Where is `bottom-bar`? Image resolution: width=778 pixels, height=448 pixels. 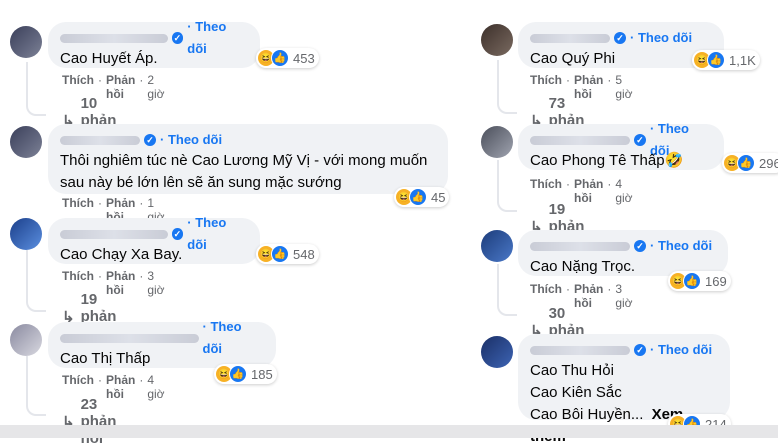
bottom-bar is located at coordinates (389, 431).